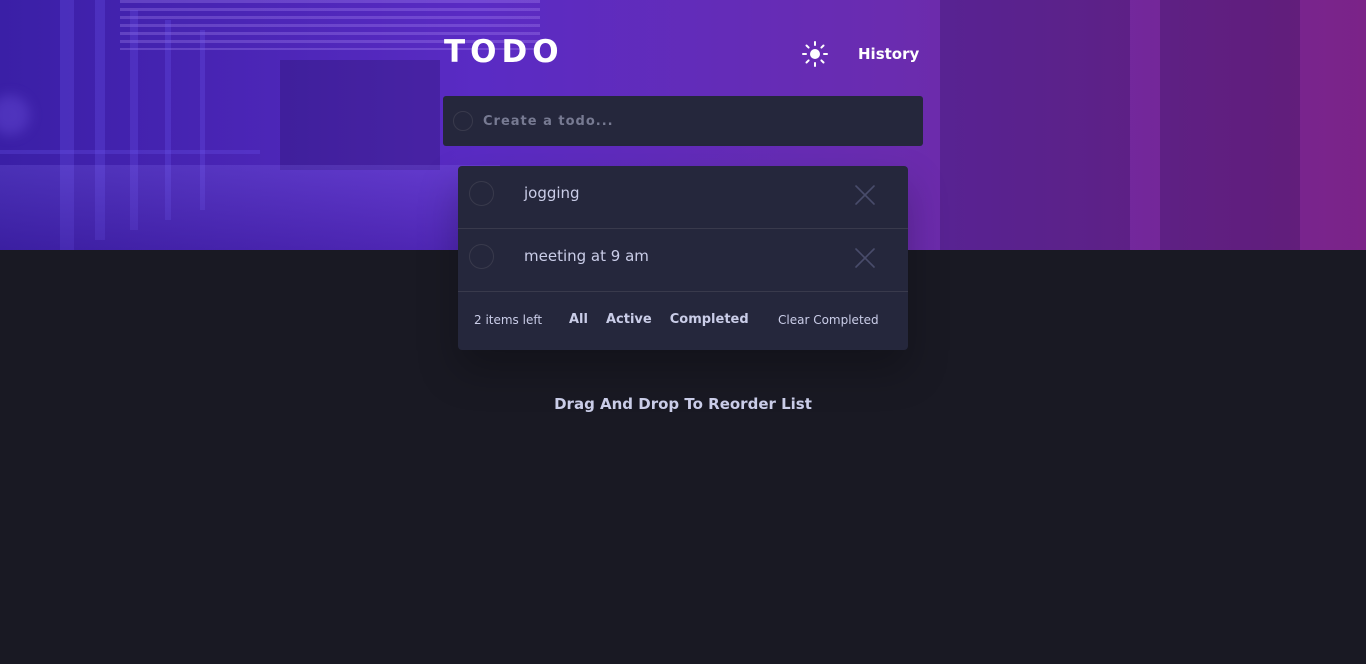 This screenshot has height=664, width=1366. Describe the element at coordinates (828, 320) in the screenshot. I see `clear-completed-button: Clear Completed` at that location.